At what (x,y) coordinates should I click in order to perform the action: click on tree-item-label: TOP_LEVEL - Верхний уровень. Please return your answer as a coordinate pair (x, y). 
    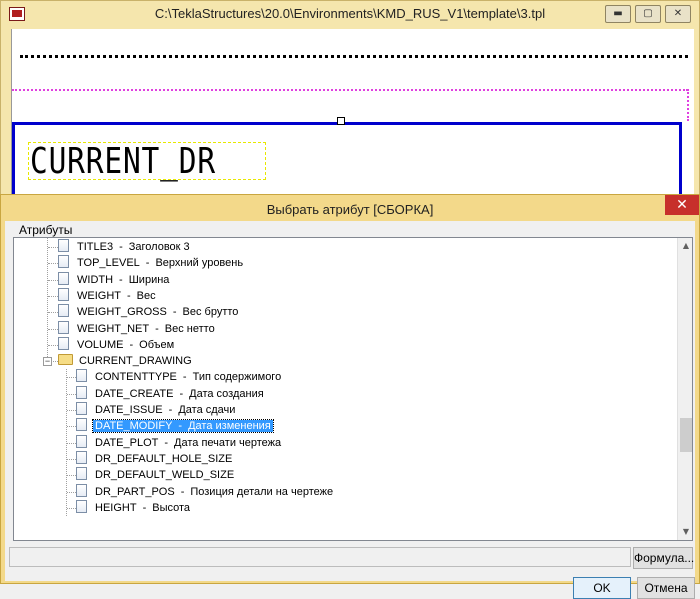
    Looking at the image, I should click on (160, 263).